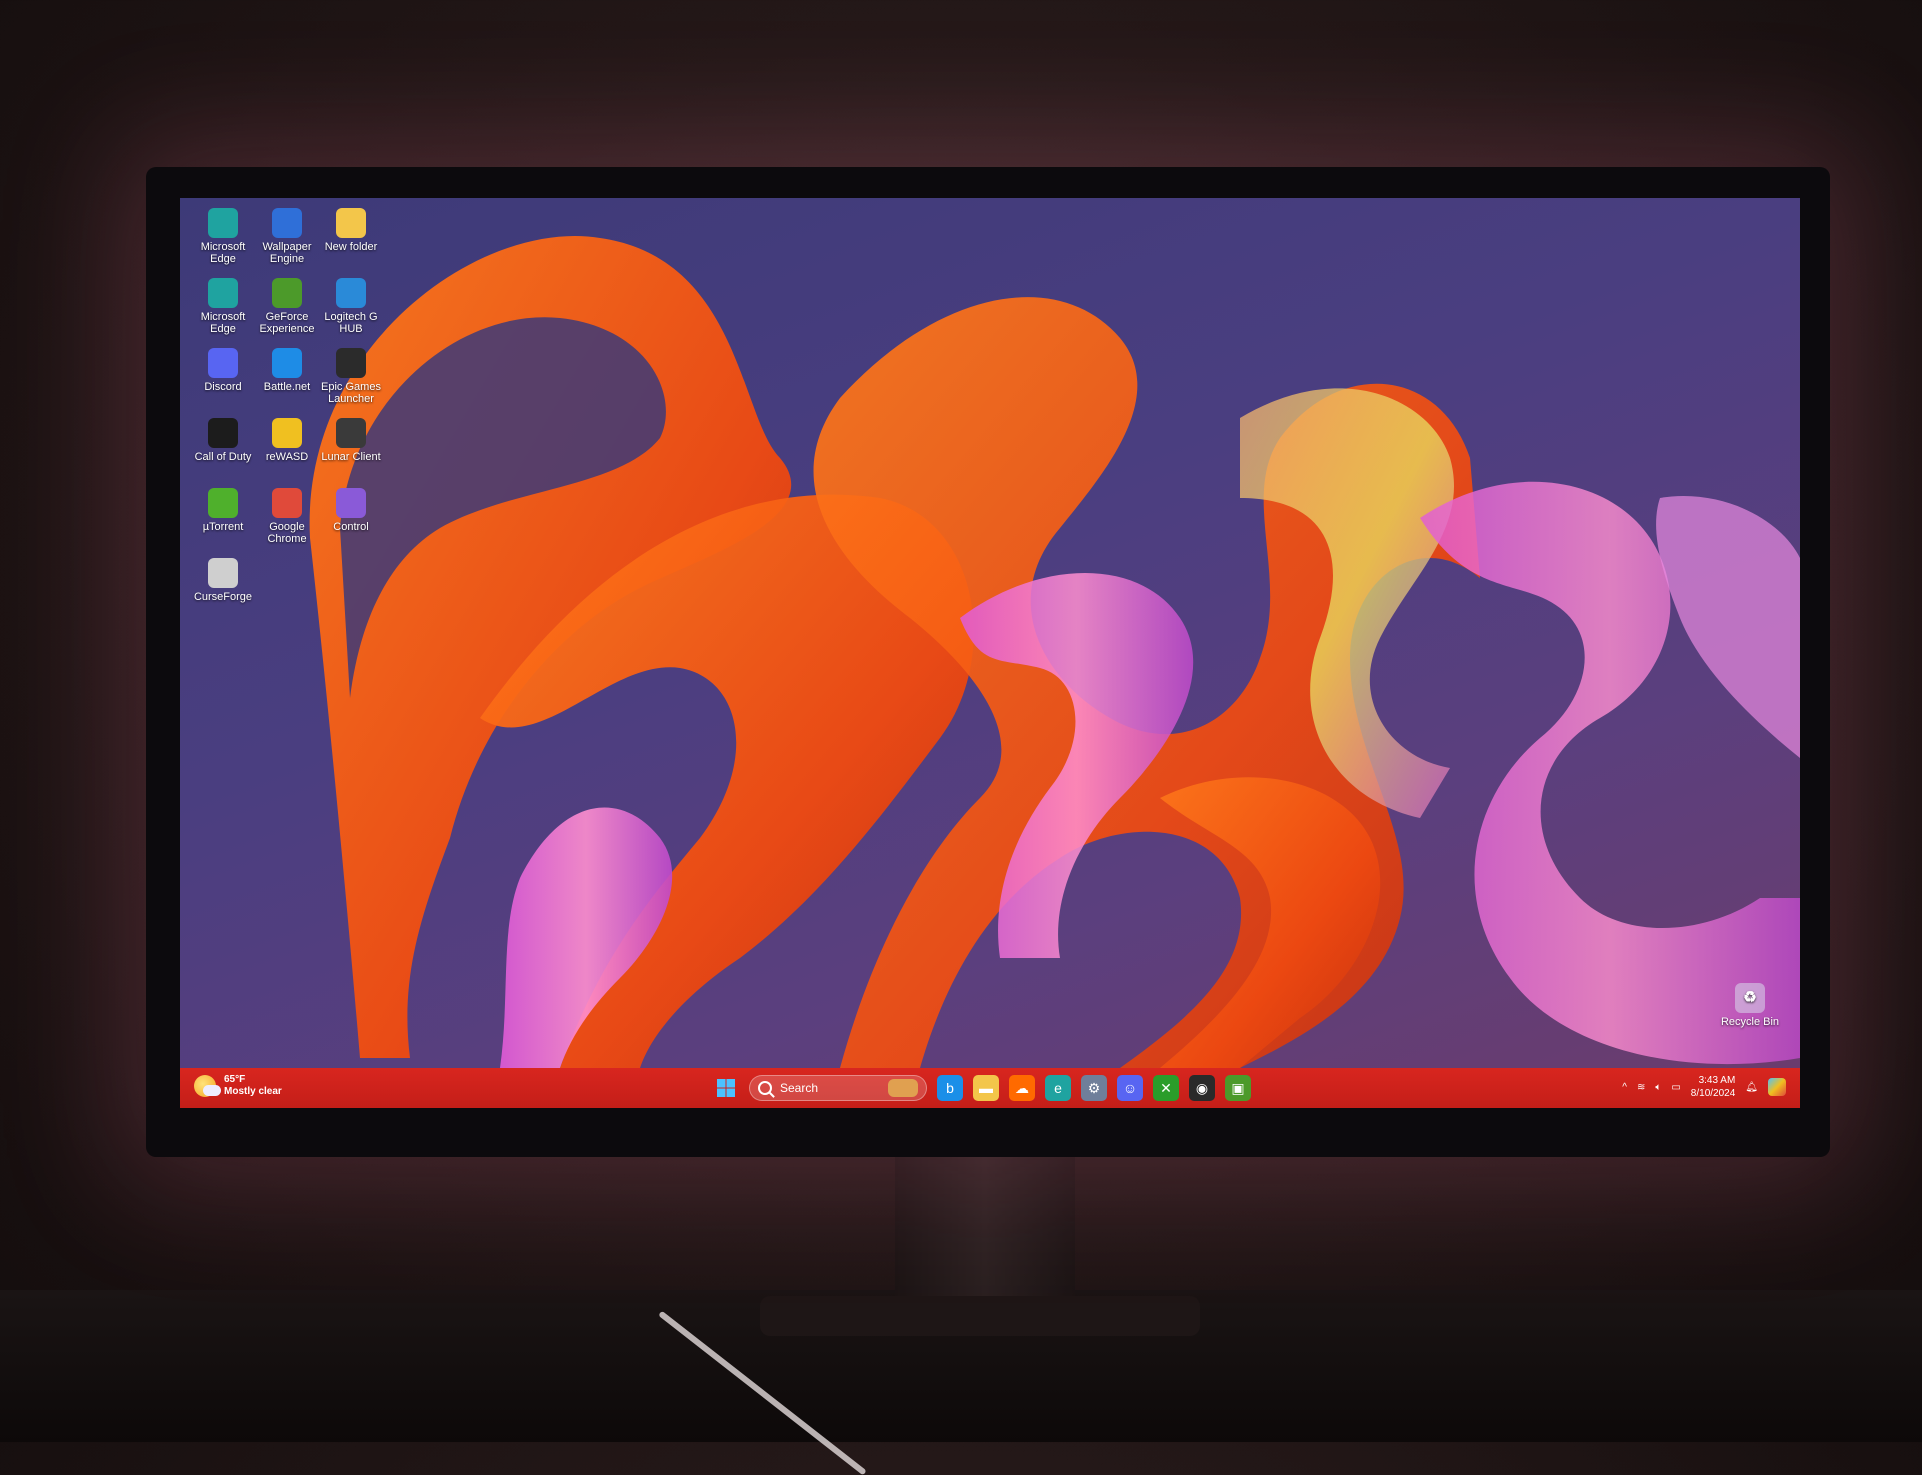 The height and width of the screenshot is (1475, 1922). I want to click on desktop-icon-label: Battle.net, so click(287, 387).